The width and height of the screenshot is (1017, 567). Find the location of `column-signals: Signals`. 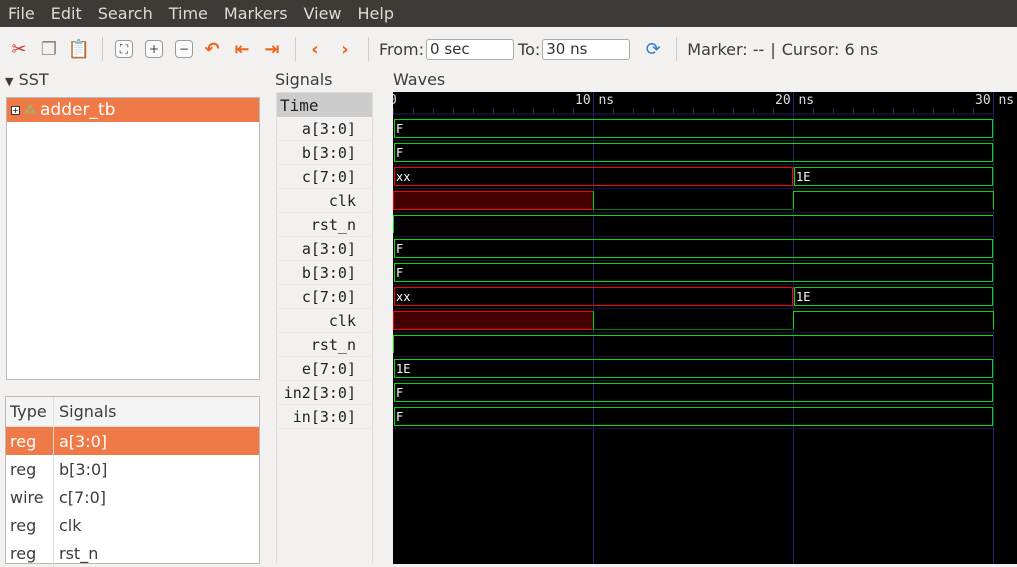

column-signals: Signals is located at coordinates (85, 411).